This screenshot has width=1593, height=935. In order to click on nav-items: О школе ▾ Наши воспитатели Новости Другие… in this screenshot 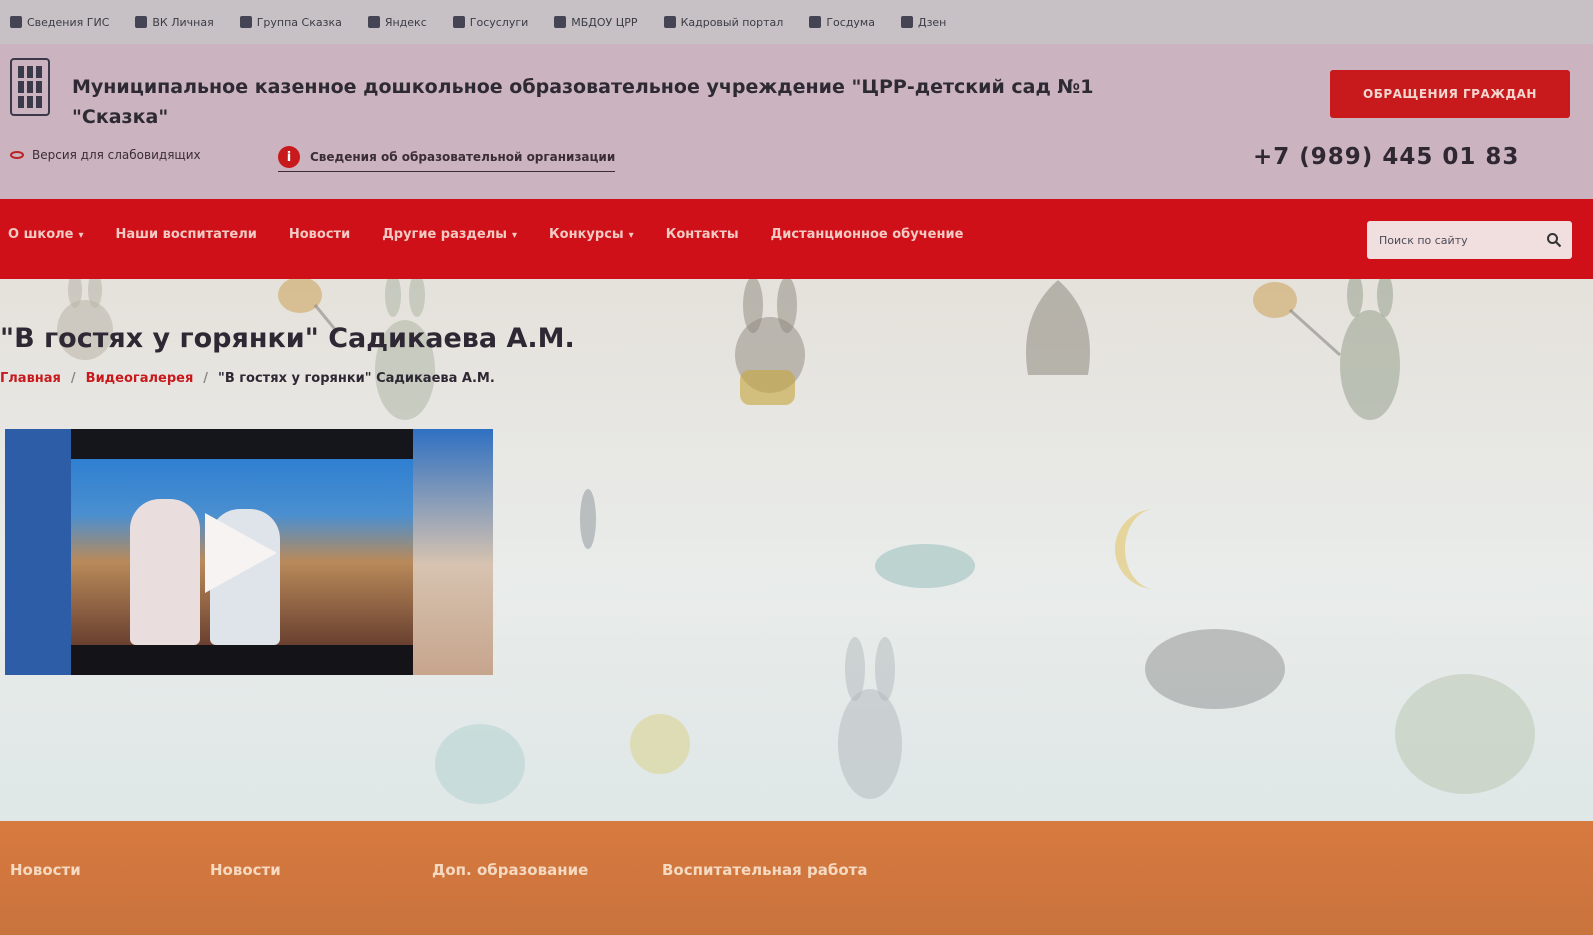, I will do `click(481, 234)`.